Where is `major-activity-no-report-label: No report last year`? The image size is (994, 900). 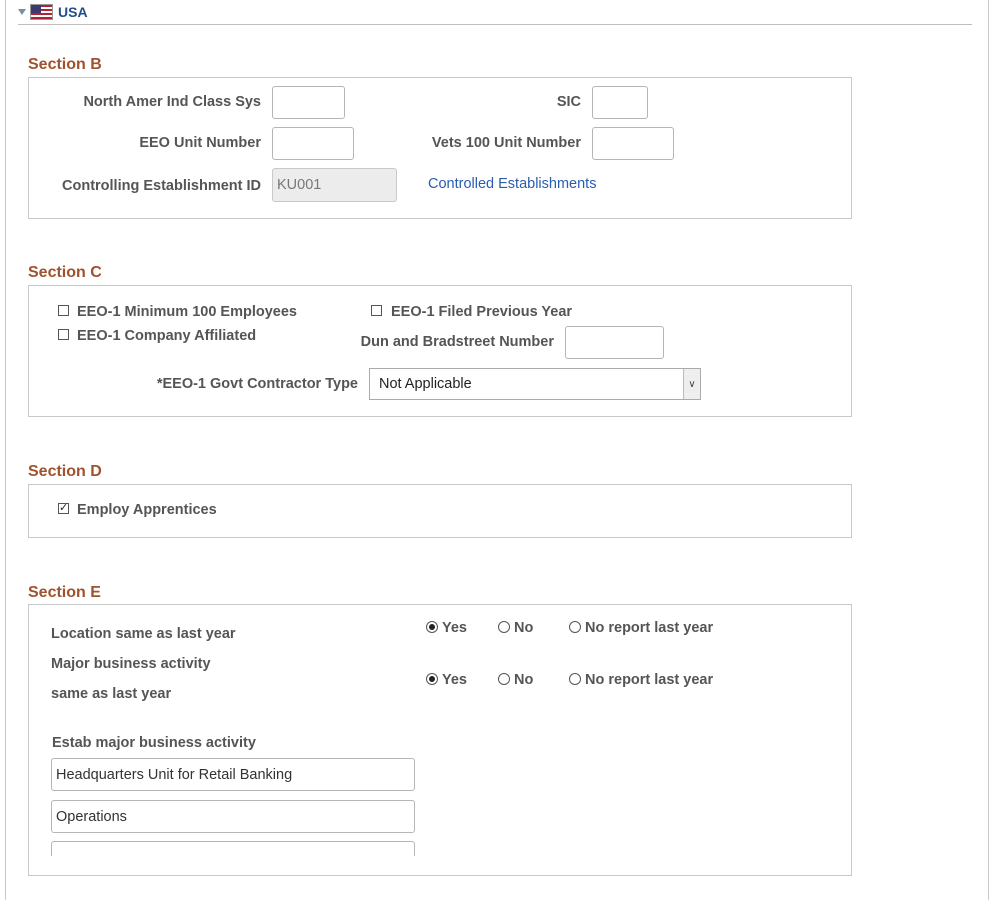
major-activity-no-report-label: No report last year is located at coordinates (649, 680).